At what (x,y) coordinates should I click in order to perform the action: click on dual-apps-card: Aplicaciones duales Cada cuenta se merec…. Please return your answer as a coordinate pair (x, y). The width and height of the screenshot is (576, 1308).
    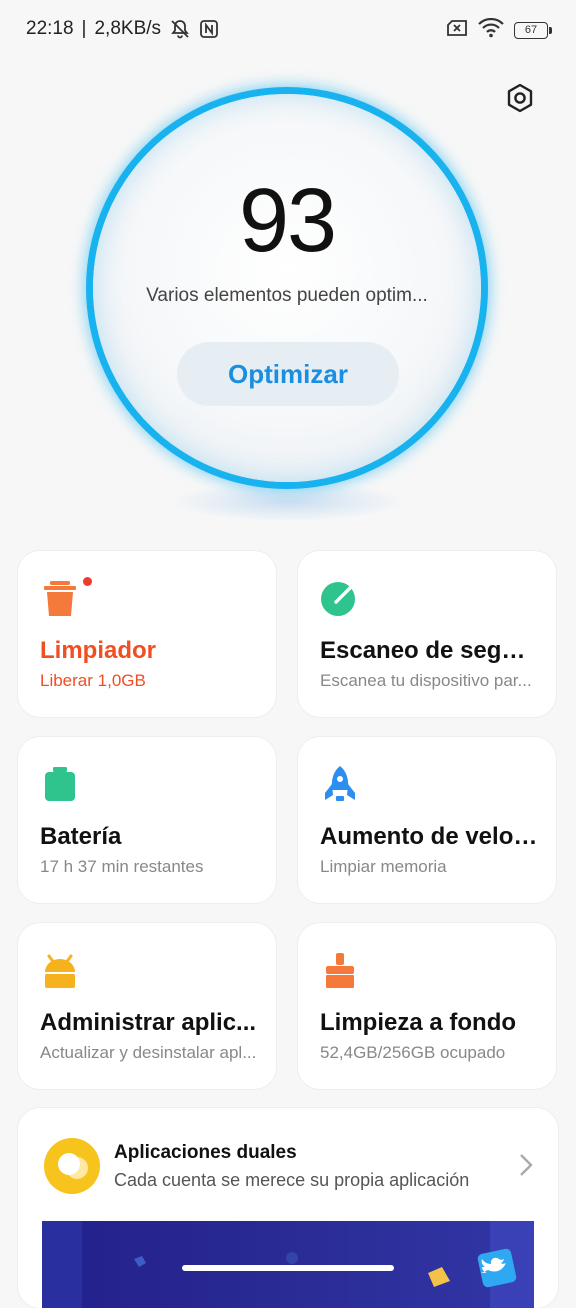
    Looking at the image, I should click on (288, 1208).